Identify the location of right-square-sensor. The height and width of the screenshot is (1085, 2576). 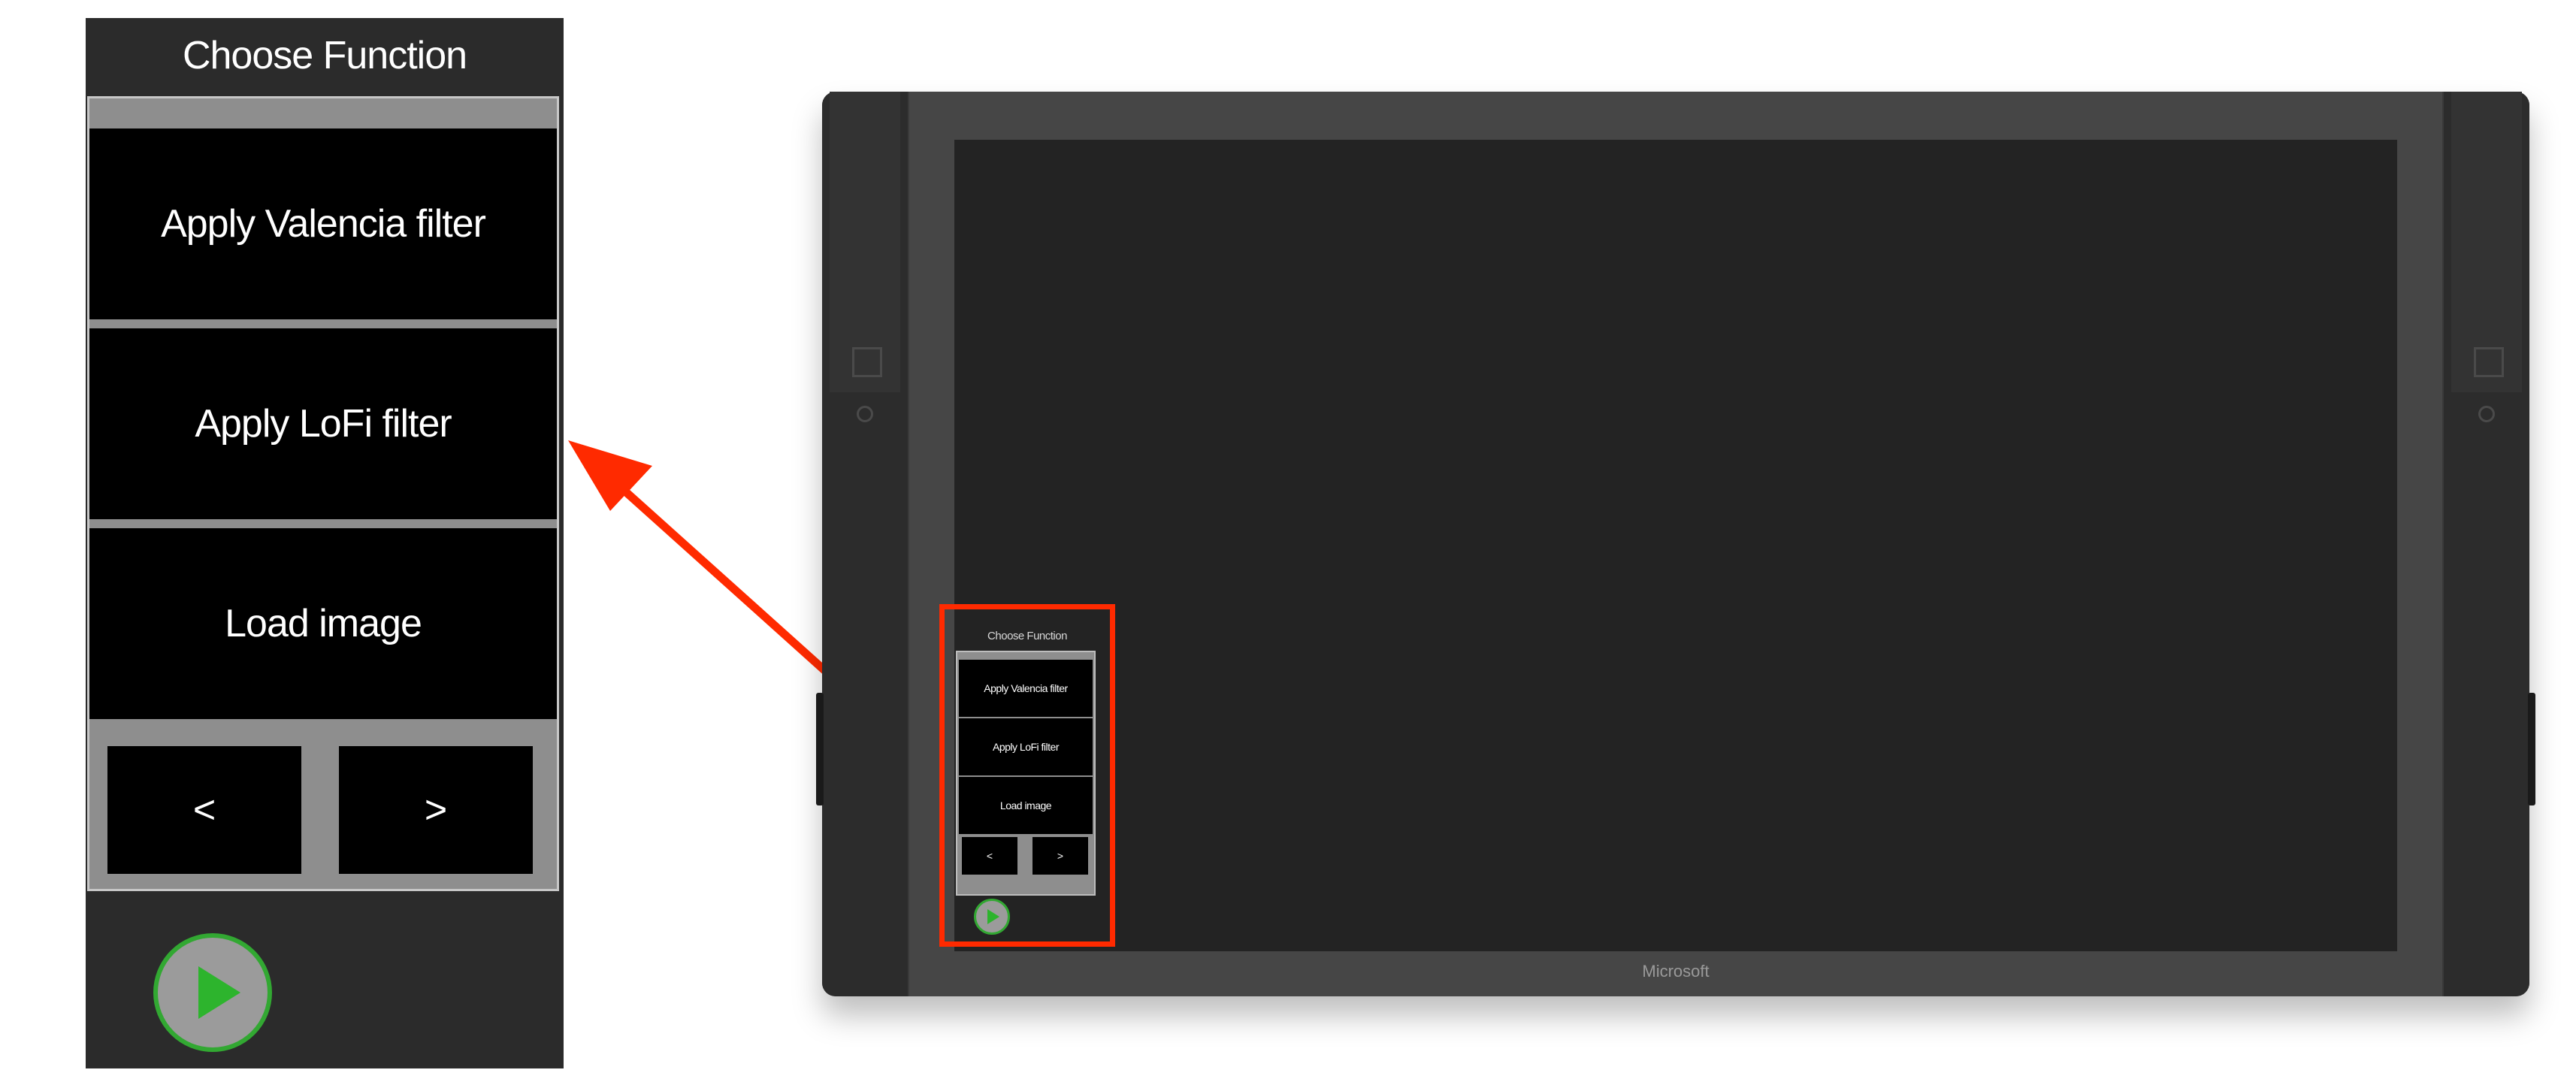
(2489, 362).